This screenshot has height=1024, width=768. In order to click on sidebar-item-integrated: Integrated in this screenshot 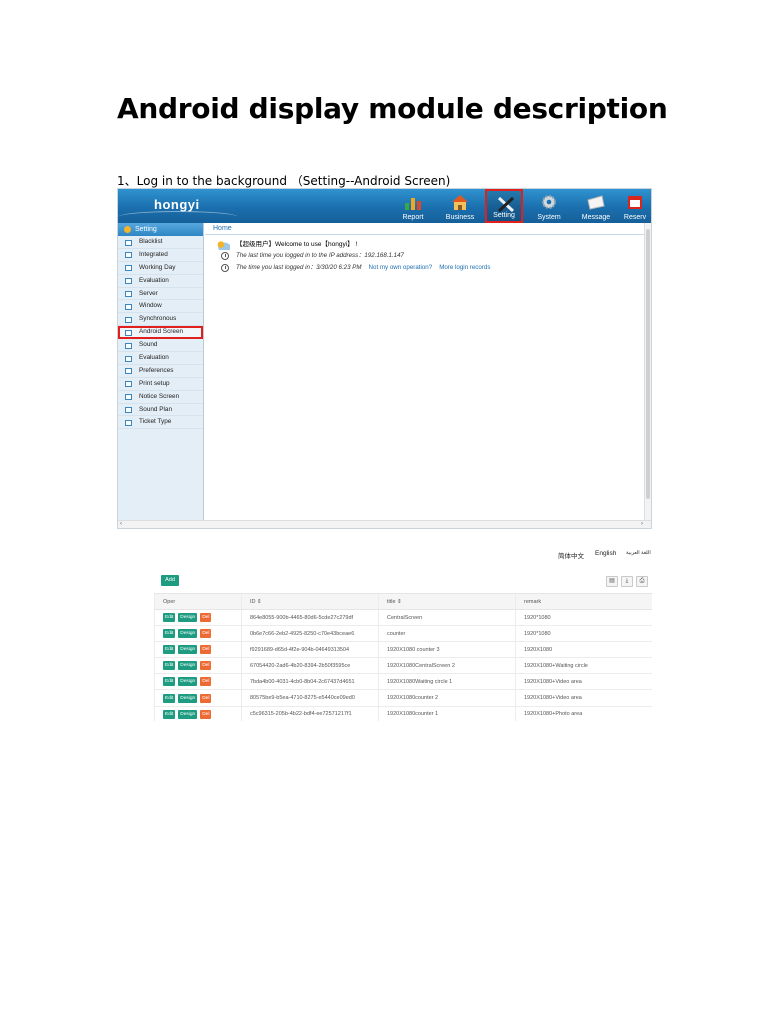, I will do `click(160, 255)`.